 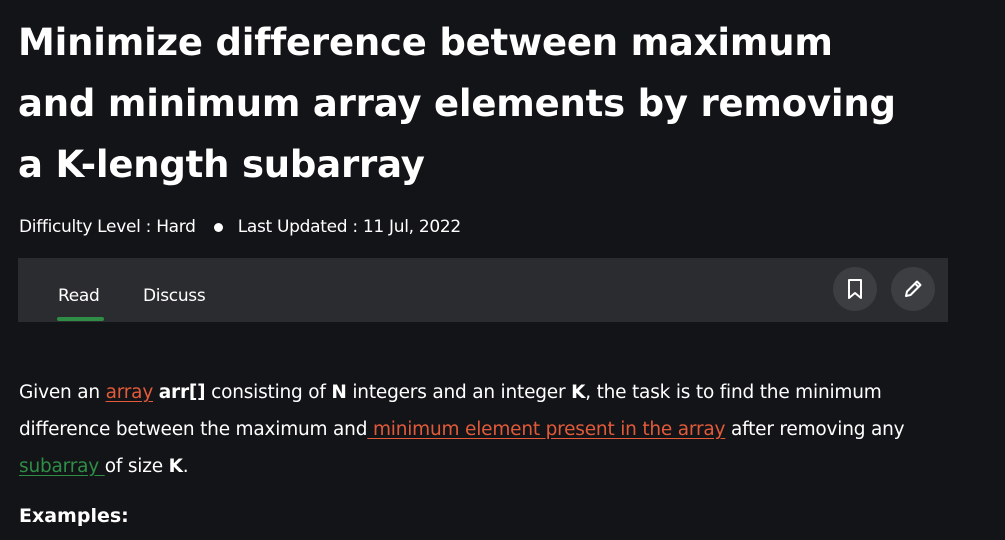 I want to click on text-span: integers and an integer, so click(x=459, y=392).